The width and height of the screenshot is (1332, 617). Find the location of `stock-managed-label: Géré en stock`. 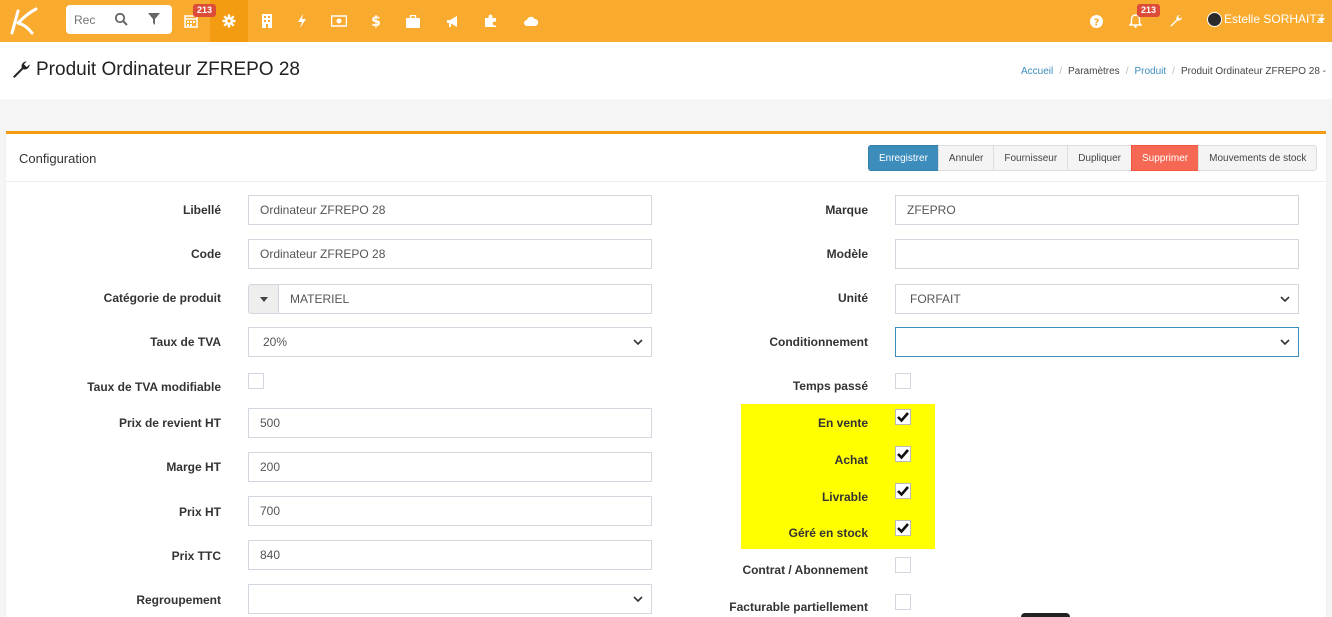

stock-managed-label: Géré en stock is located at coordinates (828, 533).